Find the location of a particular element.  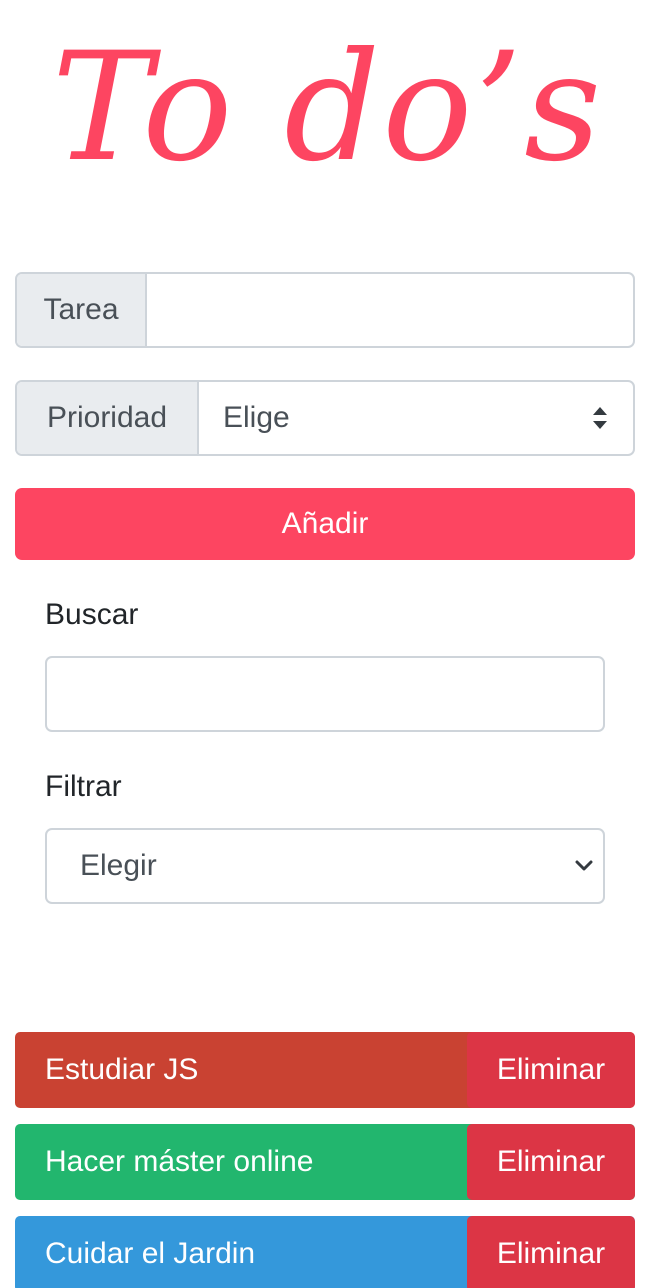

priority-input-group: Prioridad Elige is located at coordinates (325, 418).